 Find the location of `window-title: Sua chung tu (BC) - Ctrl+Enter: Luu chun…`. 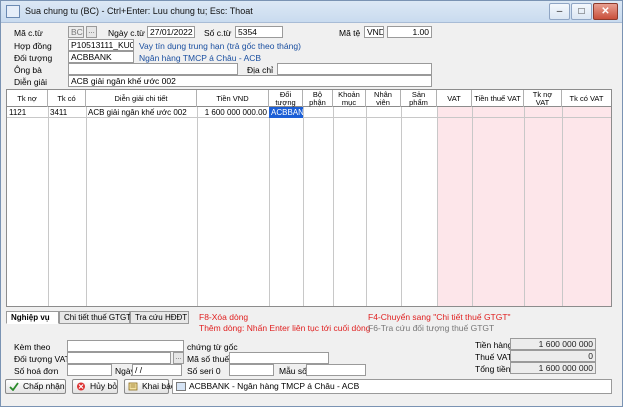

window-title: Sua chung tu (BC) - Ctrl+Enter: Luu chun… is located at coordinates (139, 11).